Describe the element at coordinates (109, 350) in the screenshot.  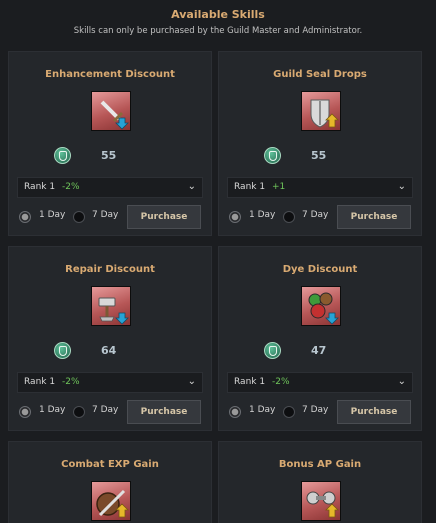
I see `skill-cost: 64` at that location.